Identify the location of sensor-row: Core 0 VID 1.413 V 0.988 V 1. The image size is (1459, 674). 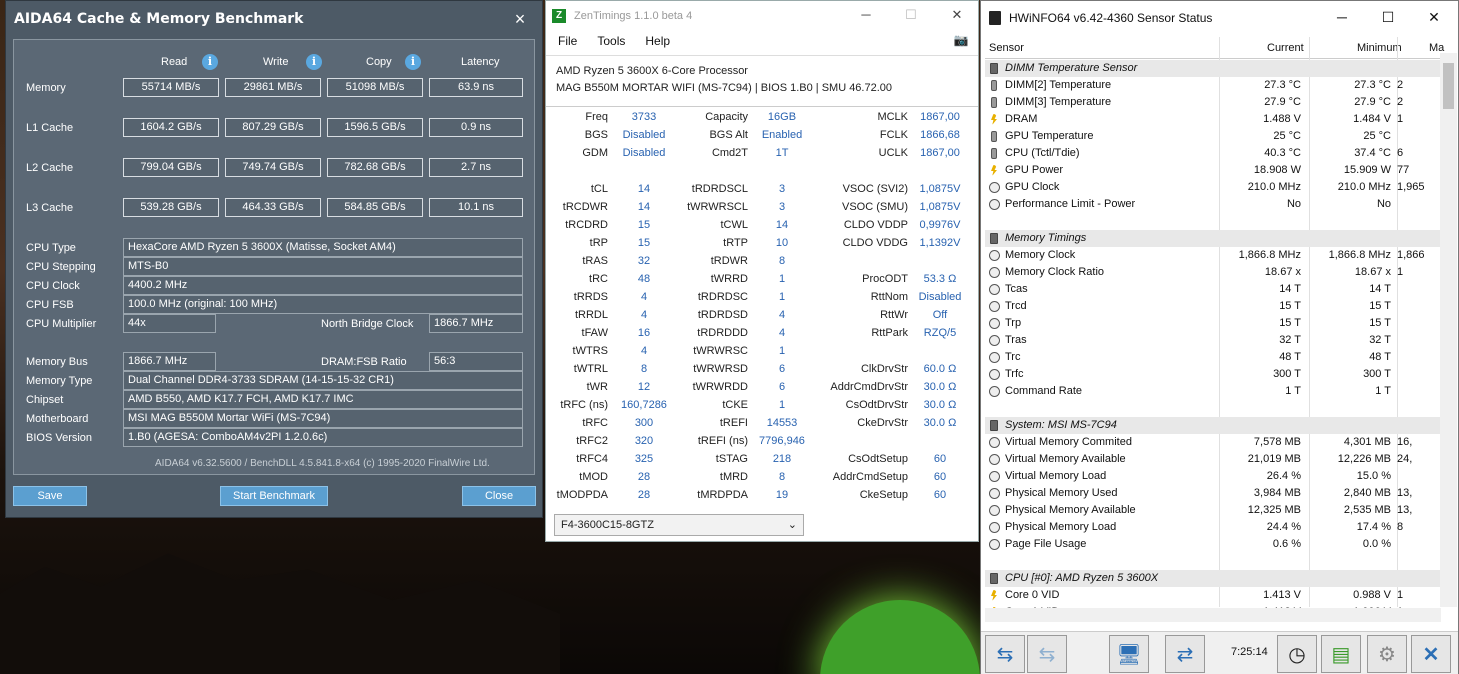
(1213, 595).